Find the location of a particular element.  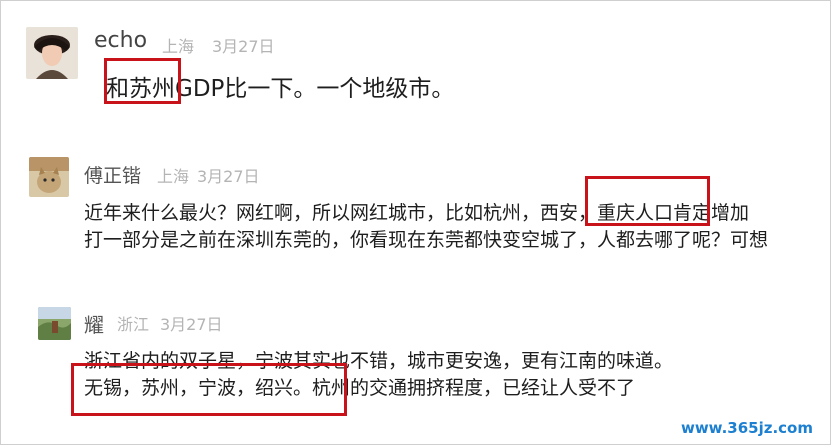

highlight-box-xian-chongqing is located at coordinates (647, 201).